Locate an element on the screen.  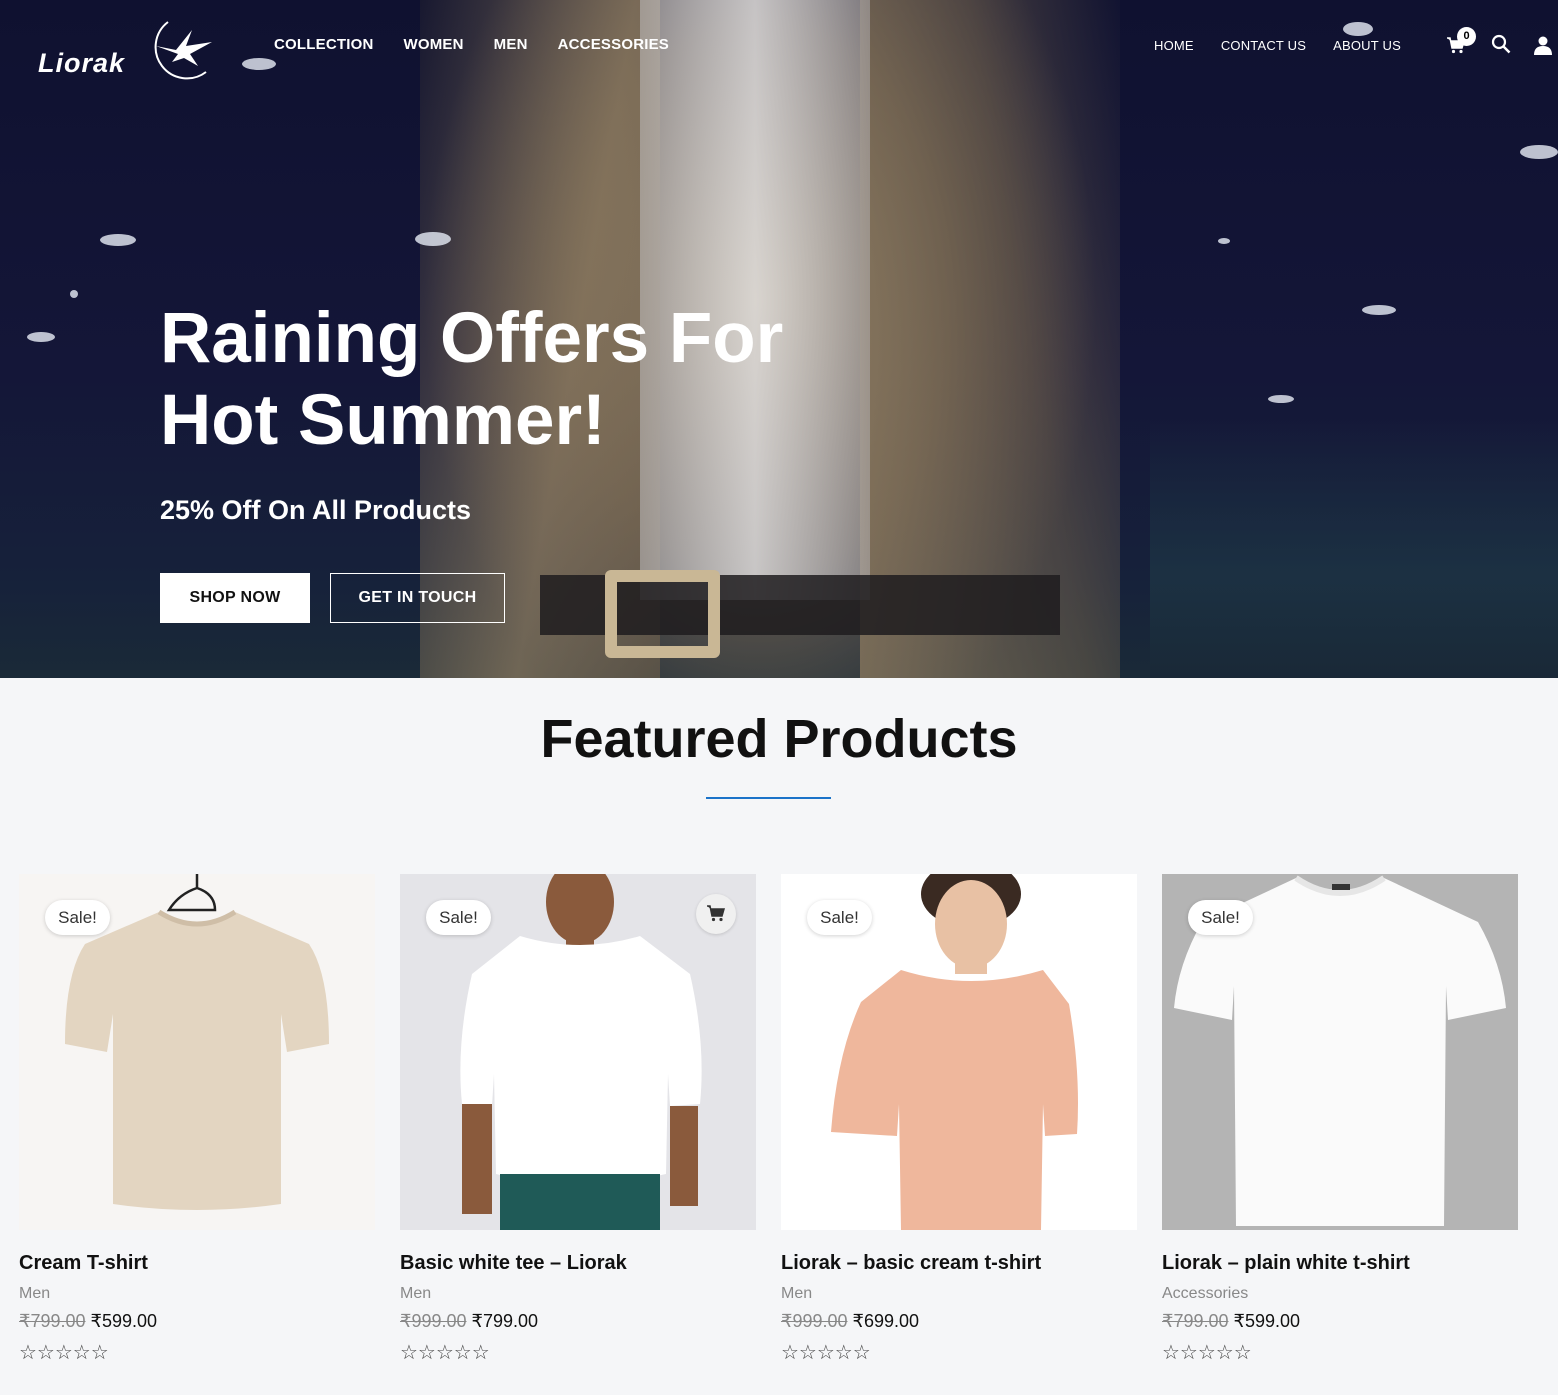
brand-logo: Liorak is located at coordinates (128, 49).